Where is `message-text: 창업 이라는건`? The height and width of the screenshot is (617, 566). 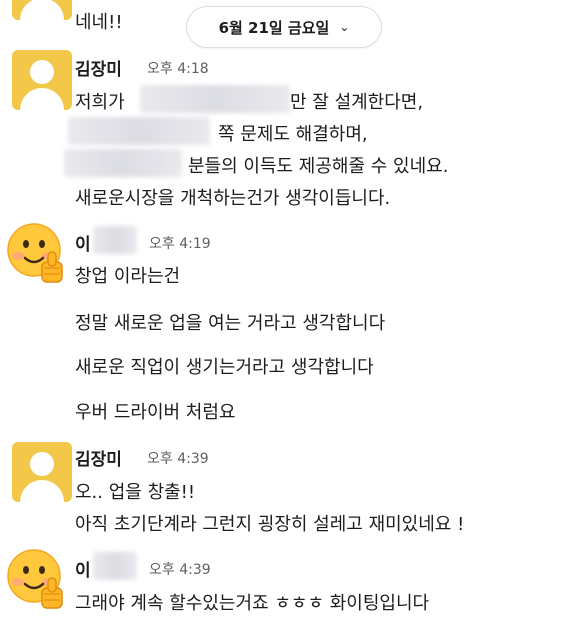 message-text: 창업 이라는건 is located at coordinates (128, 276).